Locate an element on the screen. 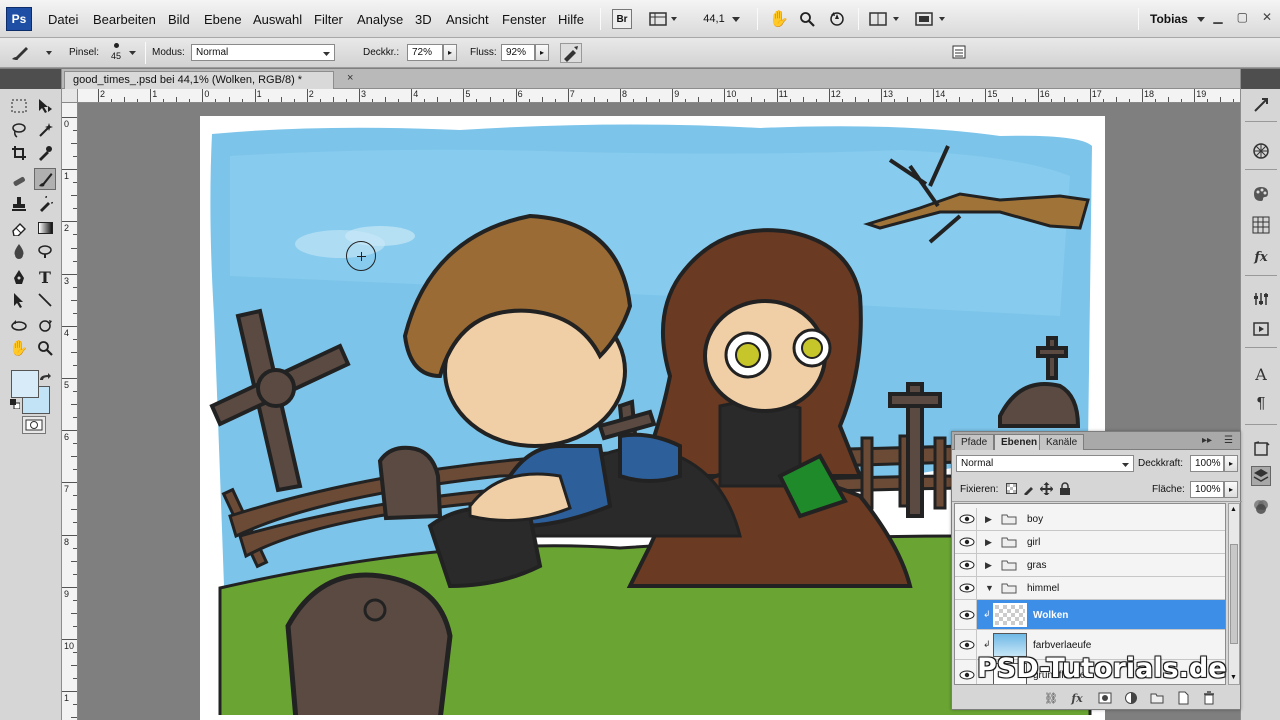 This screenshot has width=1280, height=720. clone-stamp-tool is located at coordinates (19, 204).